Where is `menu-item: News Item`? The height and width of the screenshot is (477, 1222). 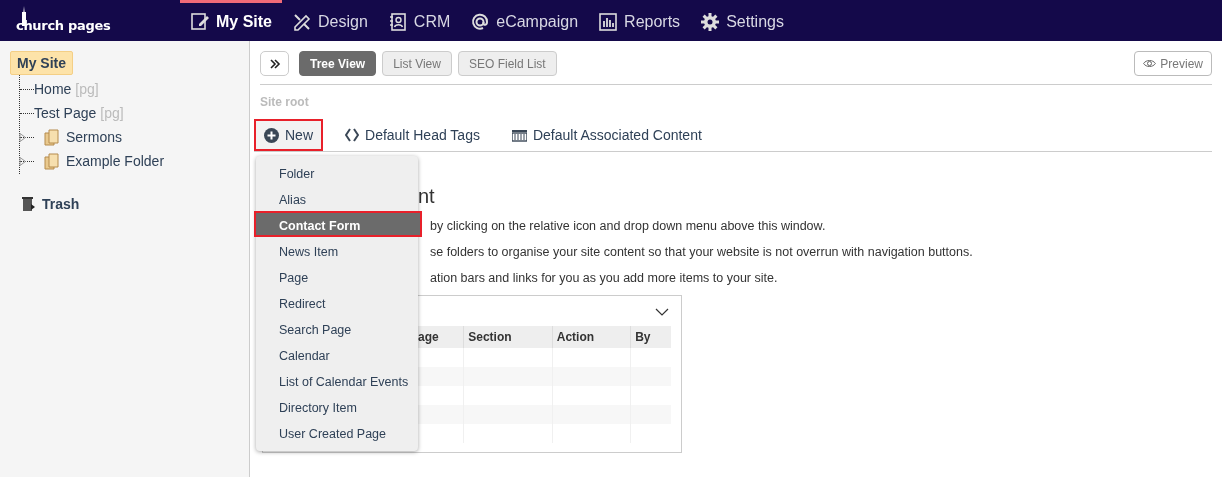 menu-item: News Item is located at coordinates (337, 250).